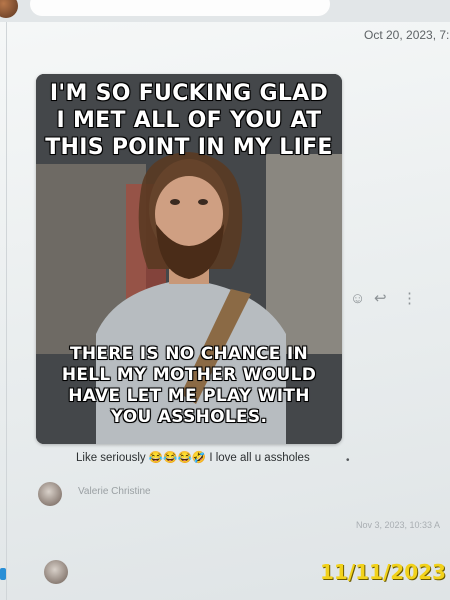  What do you see at coordinates (398, 525) in the screenshot?
I see `message-timestamp-next: Nov 3, 2023, 10:33 A` at bounding box center [398, 525].